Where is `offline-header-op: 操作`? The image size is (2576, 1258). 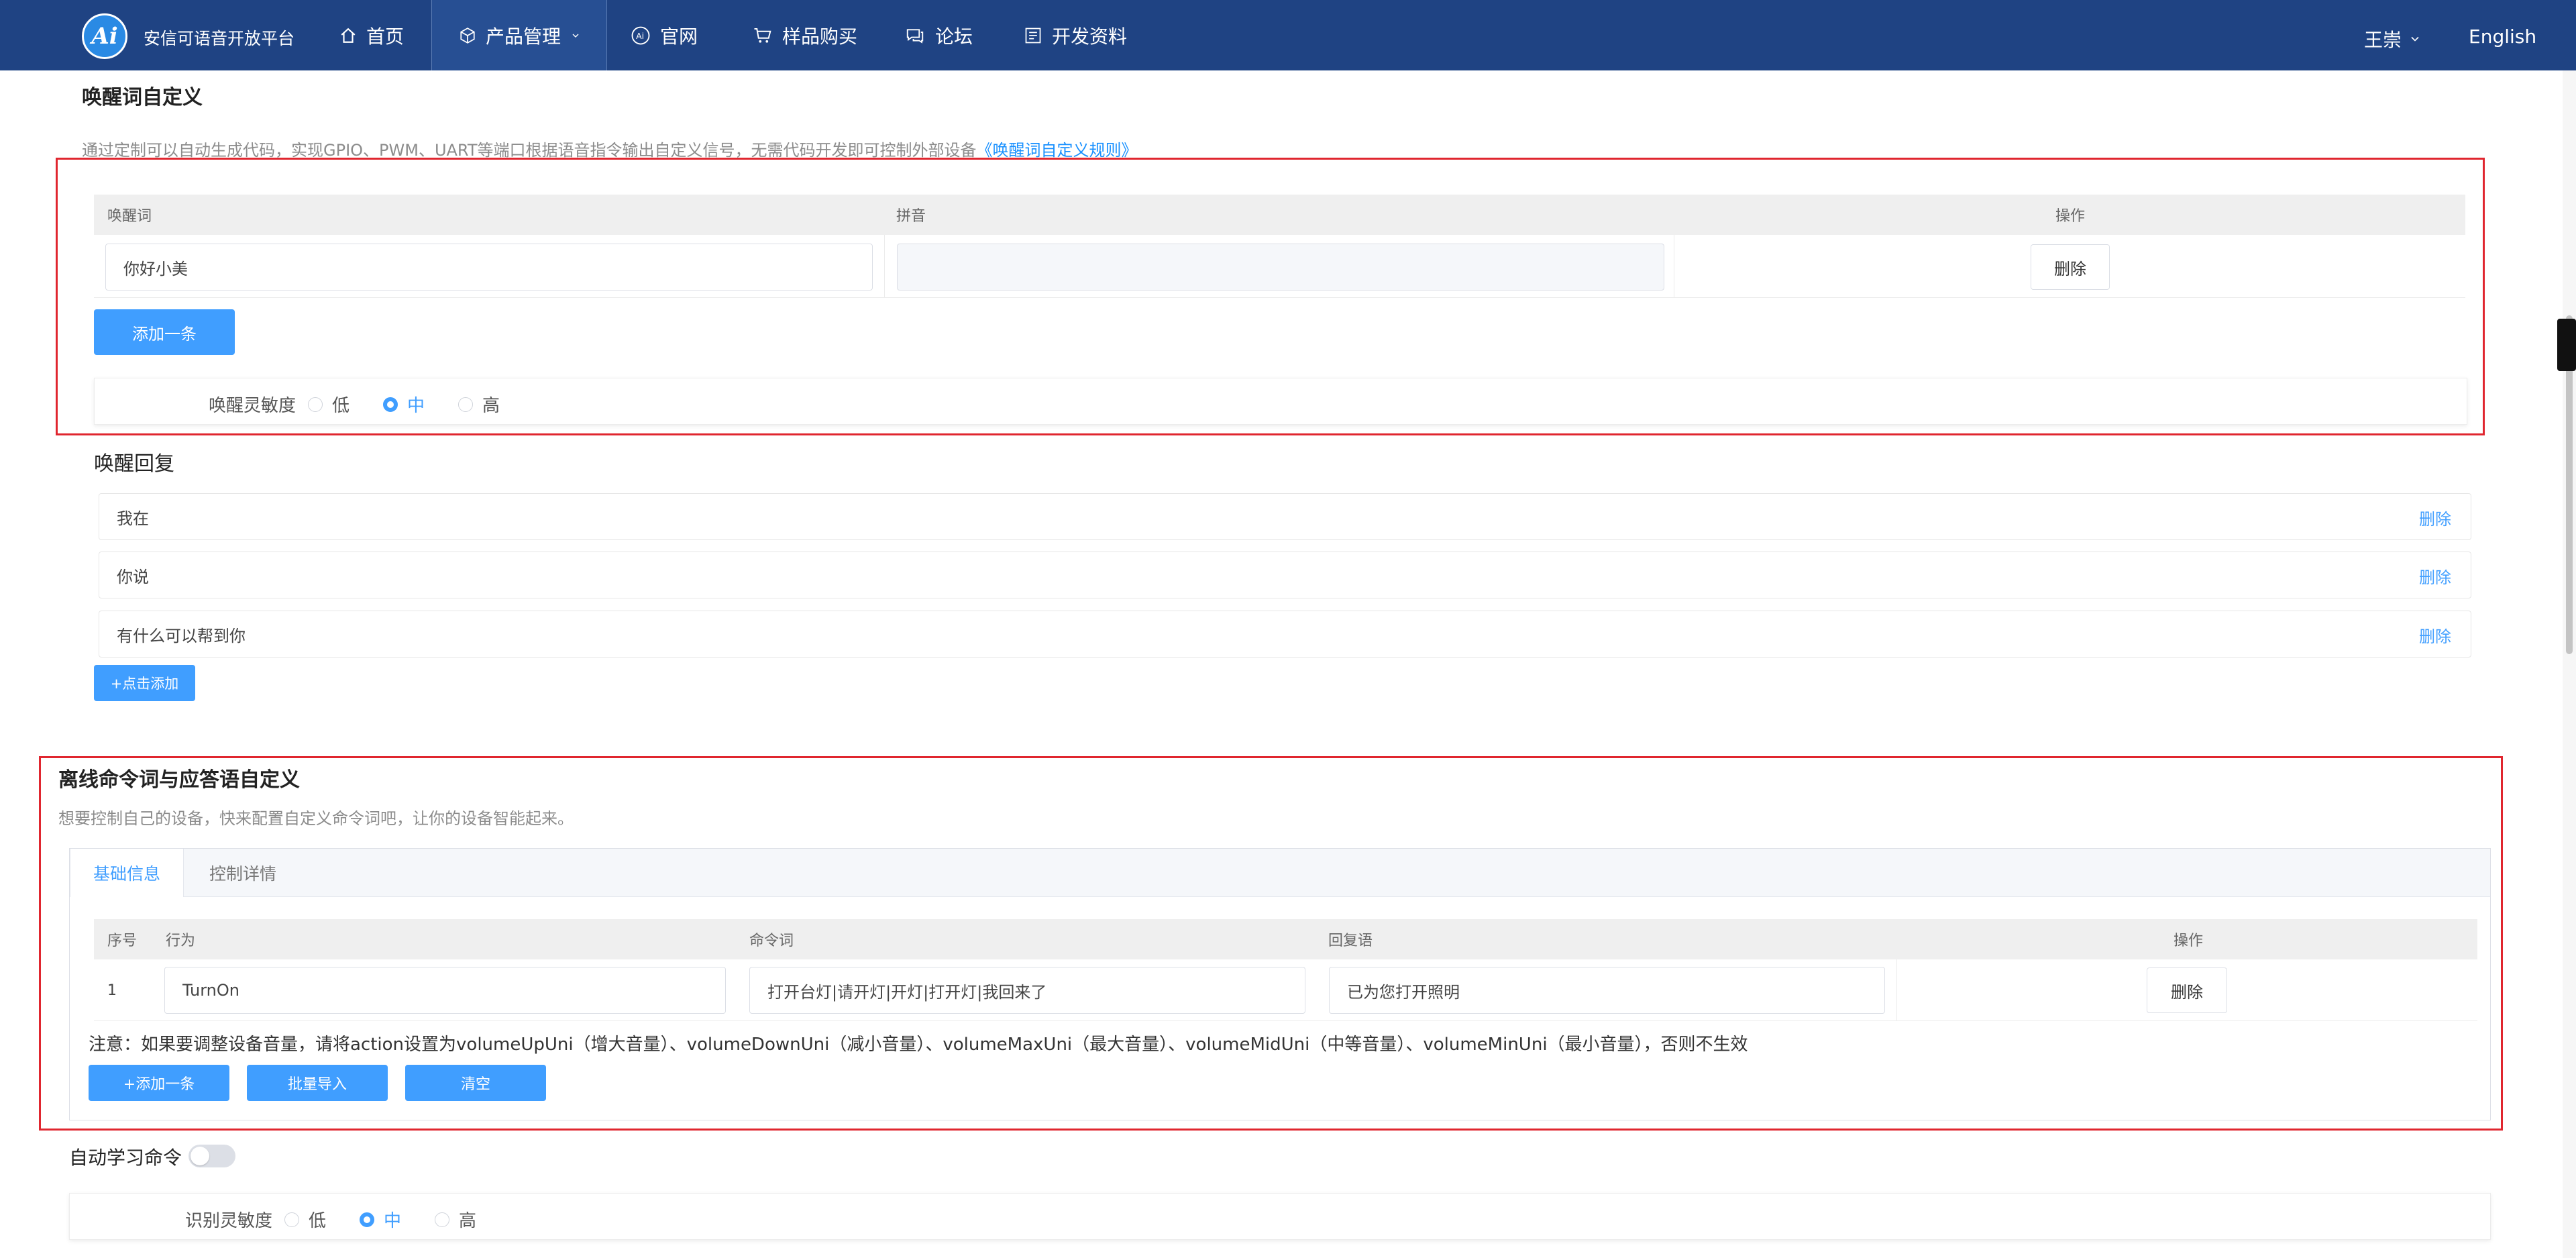
offline-header-op: 操作 is located at coordinates (2189, 941).